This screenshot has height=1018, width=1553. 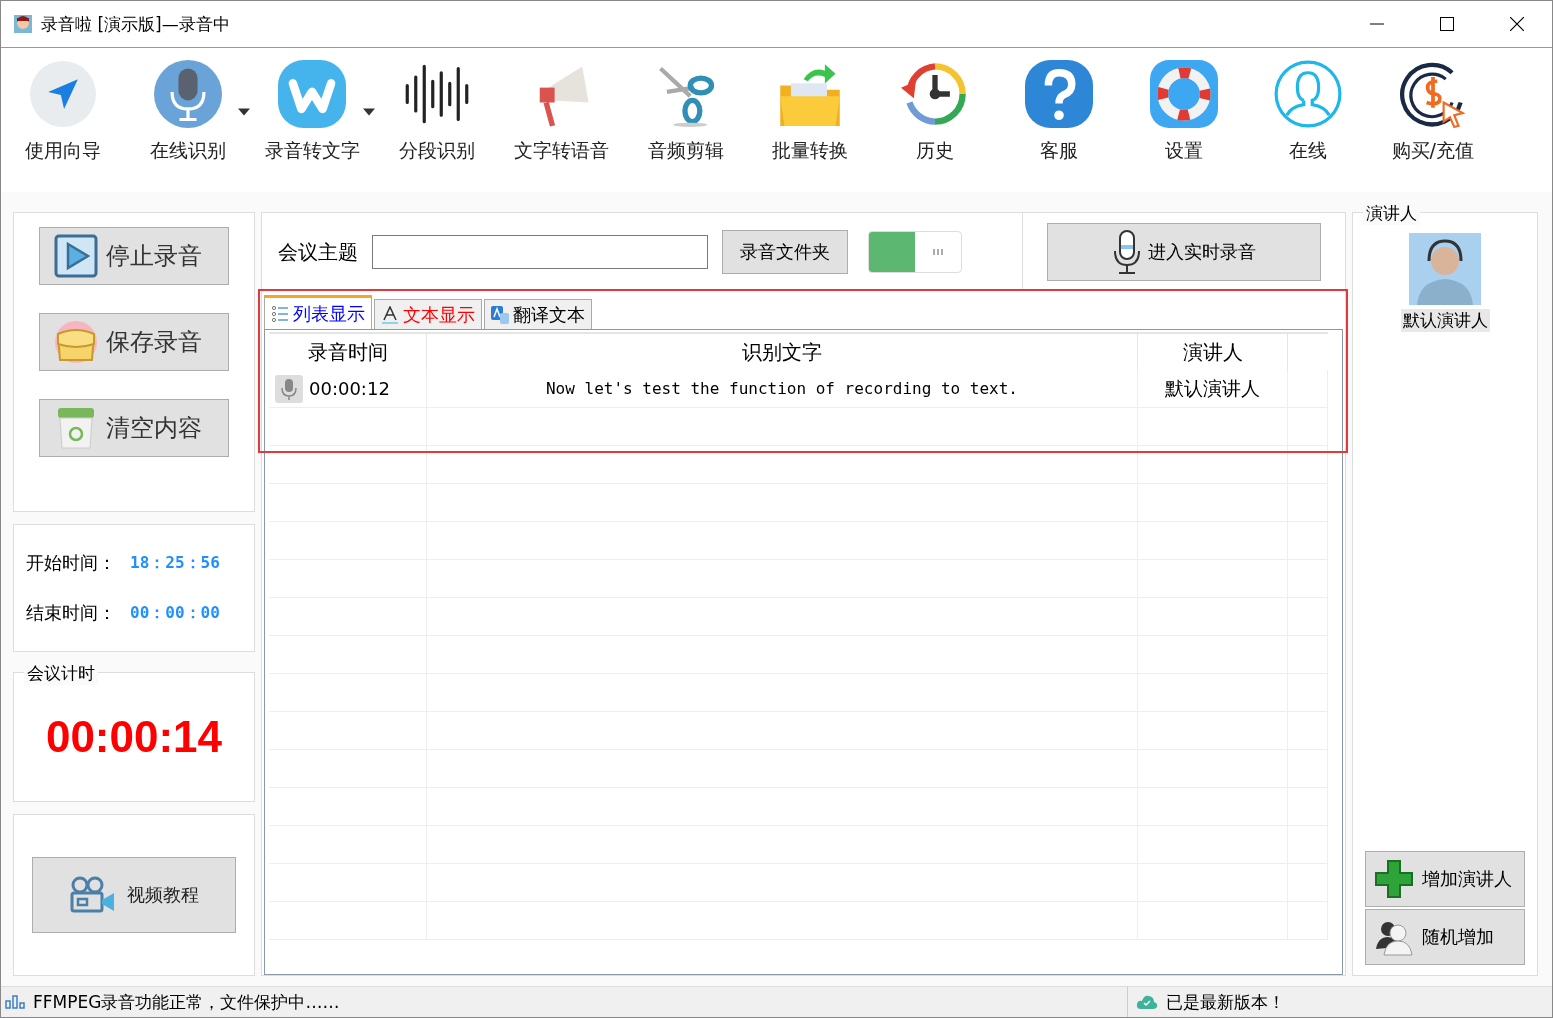 I want to click on toolbar-button: 历史, so click(x=934, y=112).